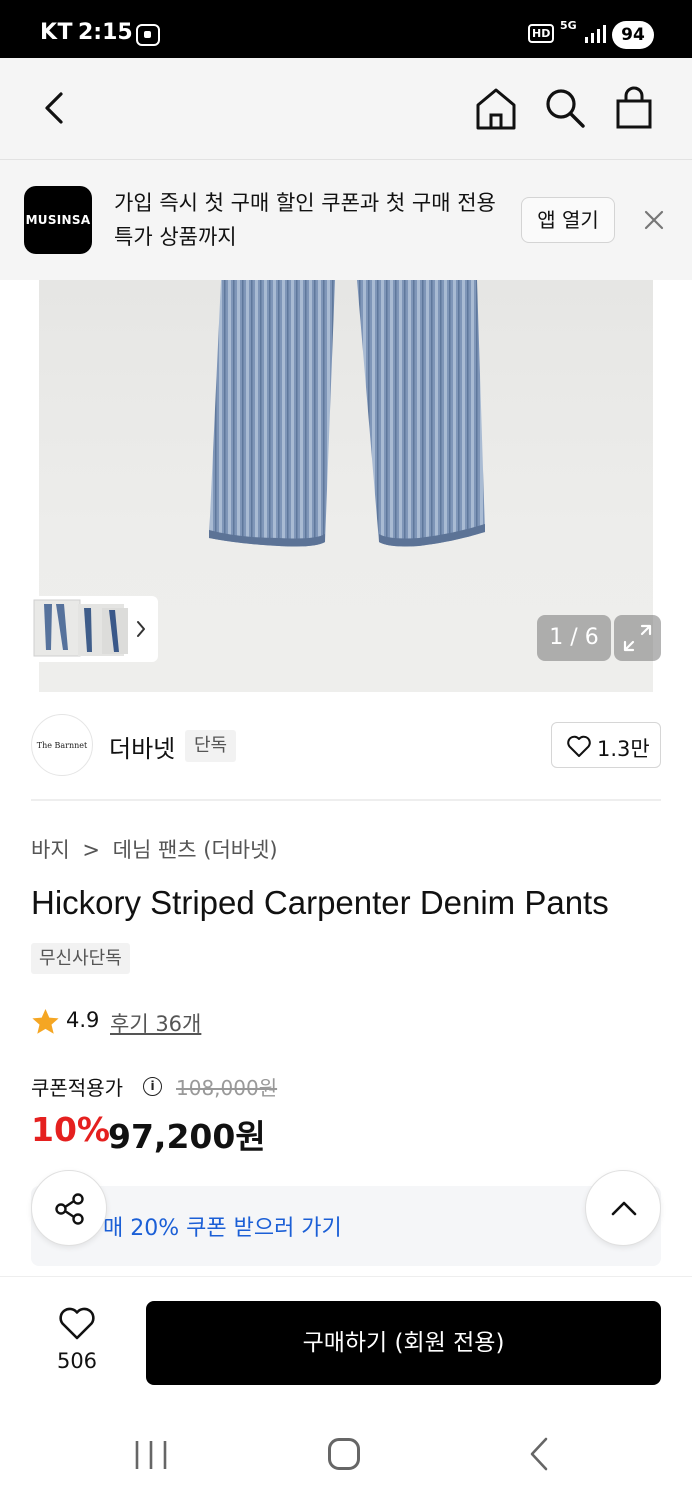 This screenshot has width=692, height=1500. Describe the element at coordinates (77, 1361) in the screenshot. I see `wishlist-count: 506` at that location.